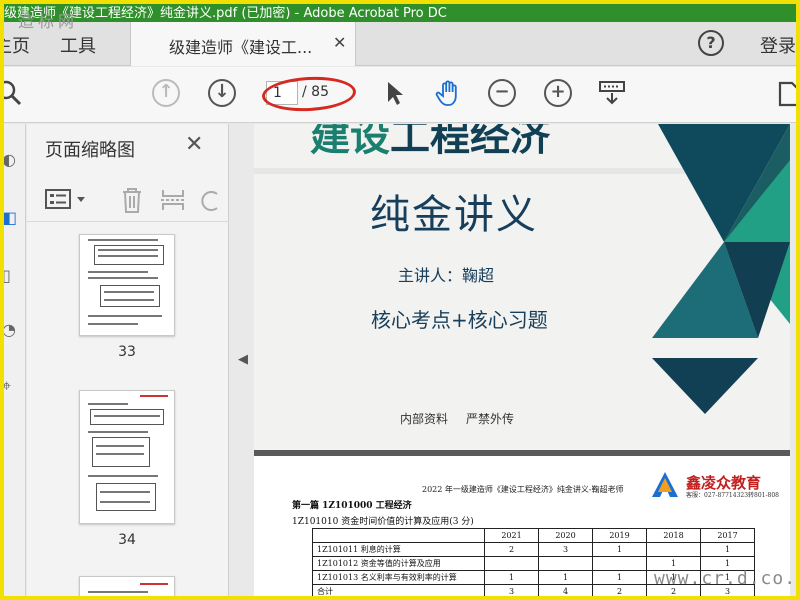  Describe the element at coordinates (665, 484) in the screenshot. I see `brand-logo-icon` at that location.